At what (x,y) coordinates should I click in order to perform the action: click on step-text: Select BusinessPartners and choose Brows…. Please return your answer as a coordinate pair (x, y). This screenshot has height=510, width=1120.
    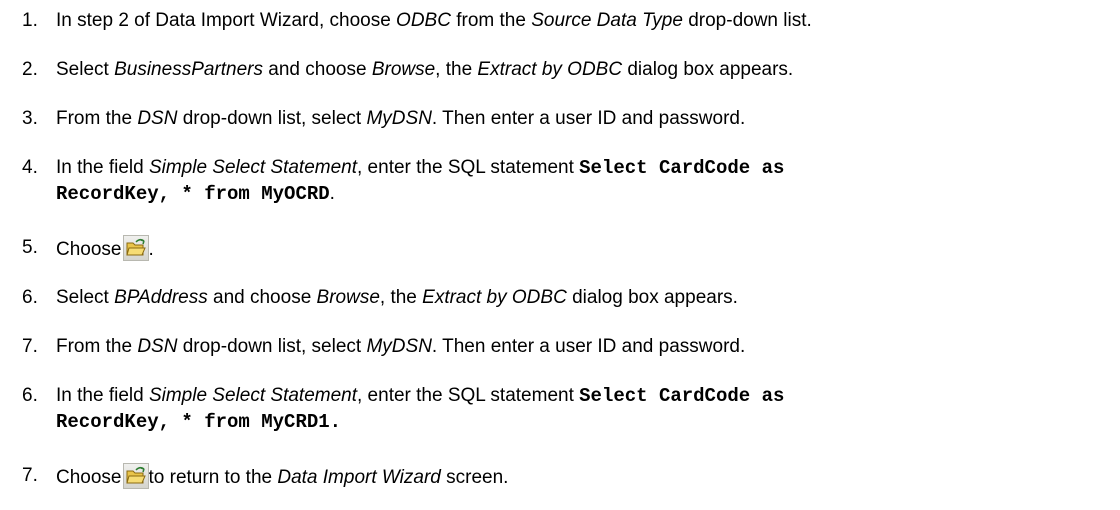
    Looking at the image, I should click on (586, 69).